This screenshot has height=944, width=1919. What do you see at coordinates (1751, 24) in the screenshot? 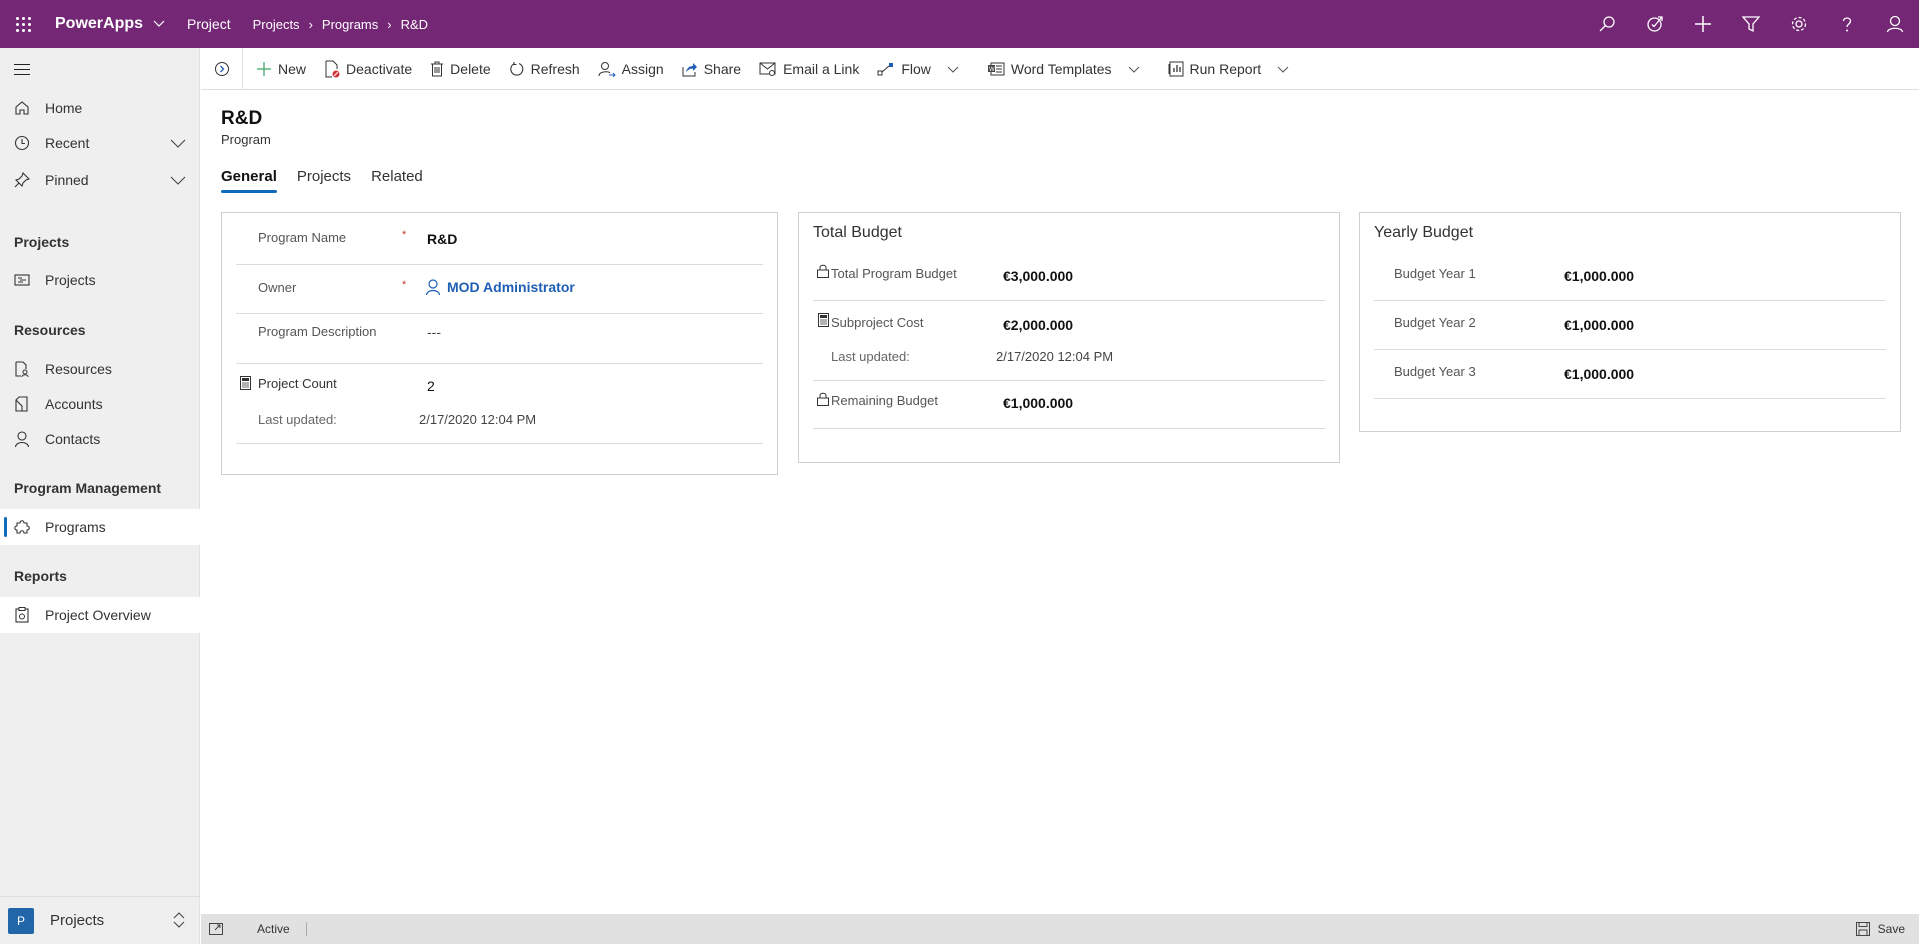
I see `filter-icon` at bounding box center [1751, 24].